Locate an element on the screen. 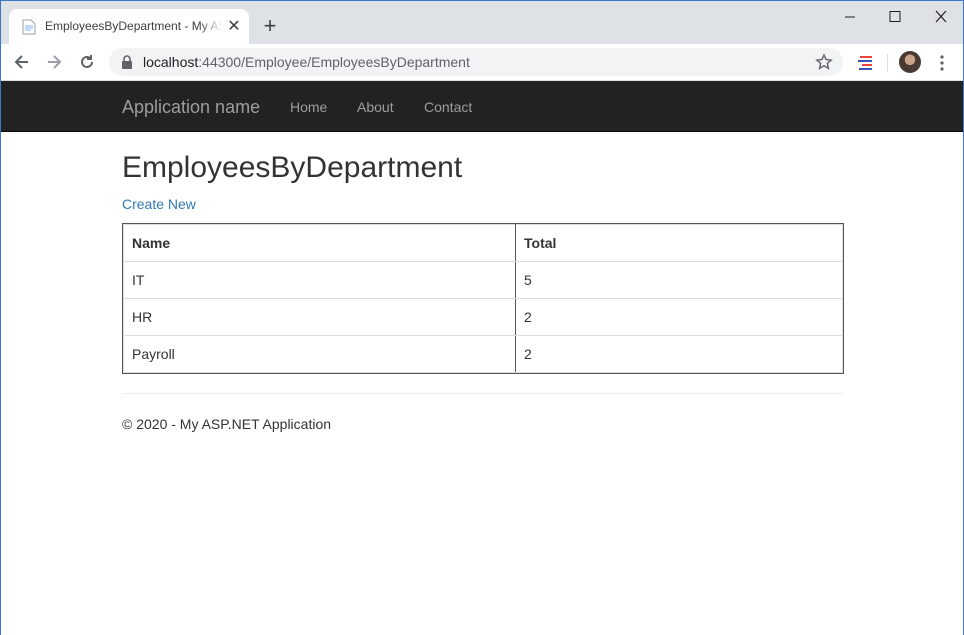 This screenshot has height=635, width=964. avatar is located at coordinates (910, 62).